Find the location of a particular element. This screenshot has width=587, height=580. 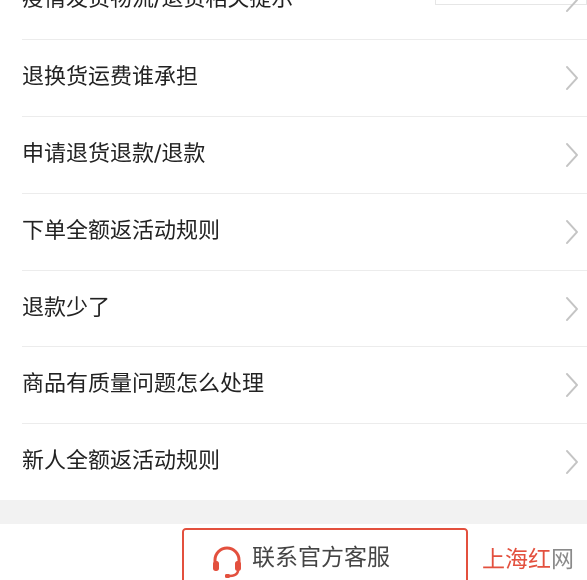

faq-item-label: 下单全额返活动规则 is located at coordinates (121, 231).